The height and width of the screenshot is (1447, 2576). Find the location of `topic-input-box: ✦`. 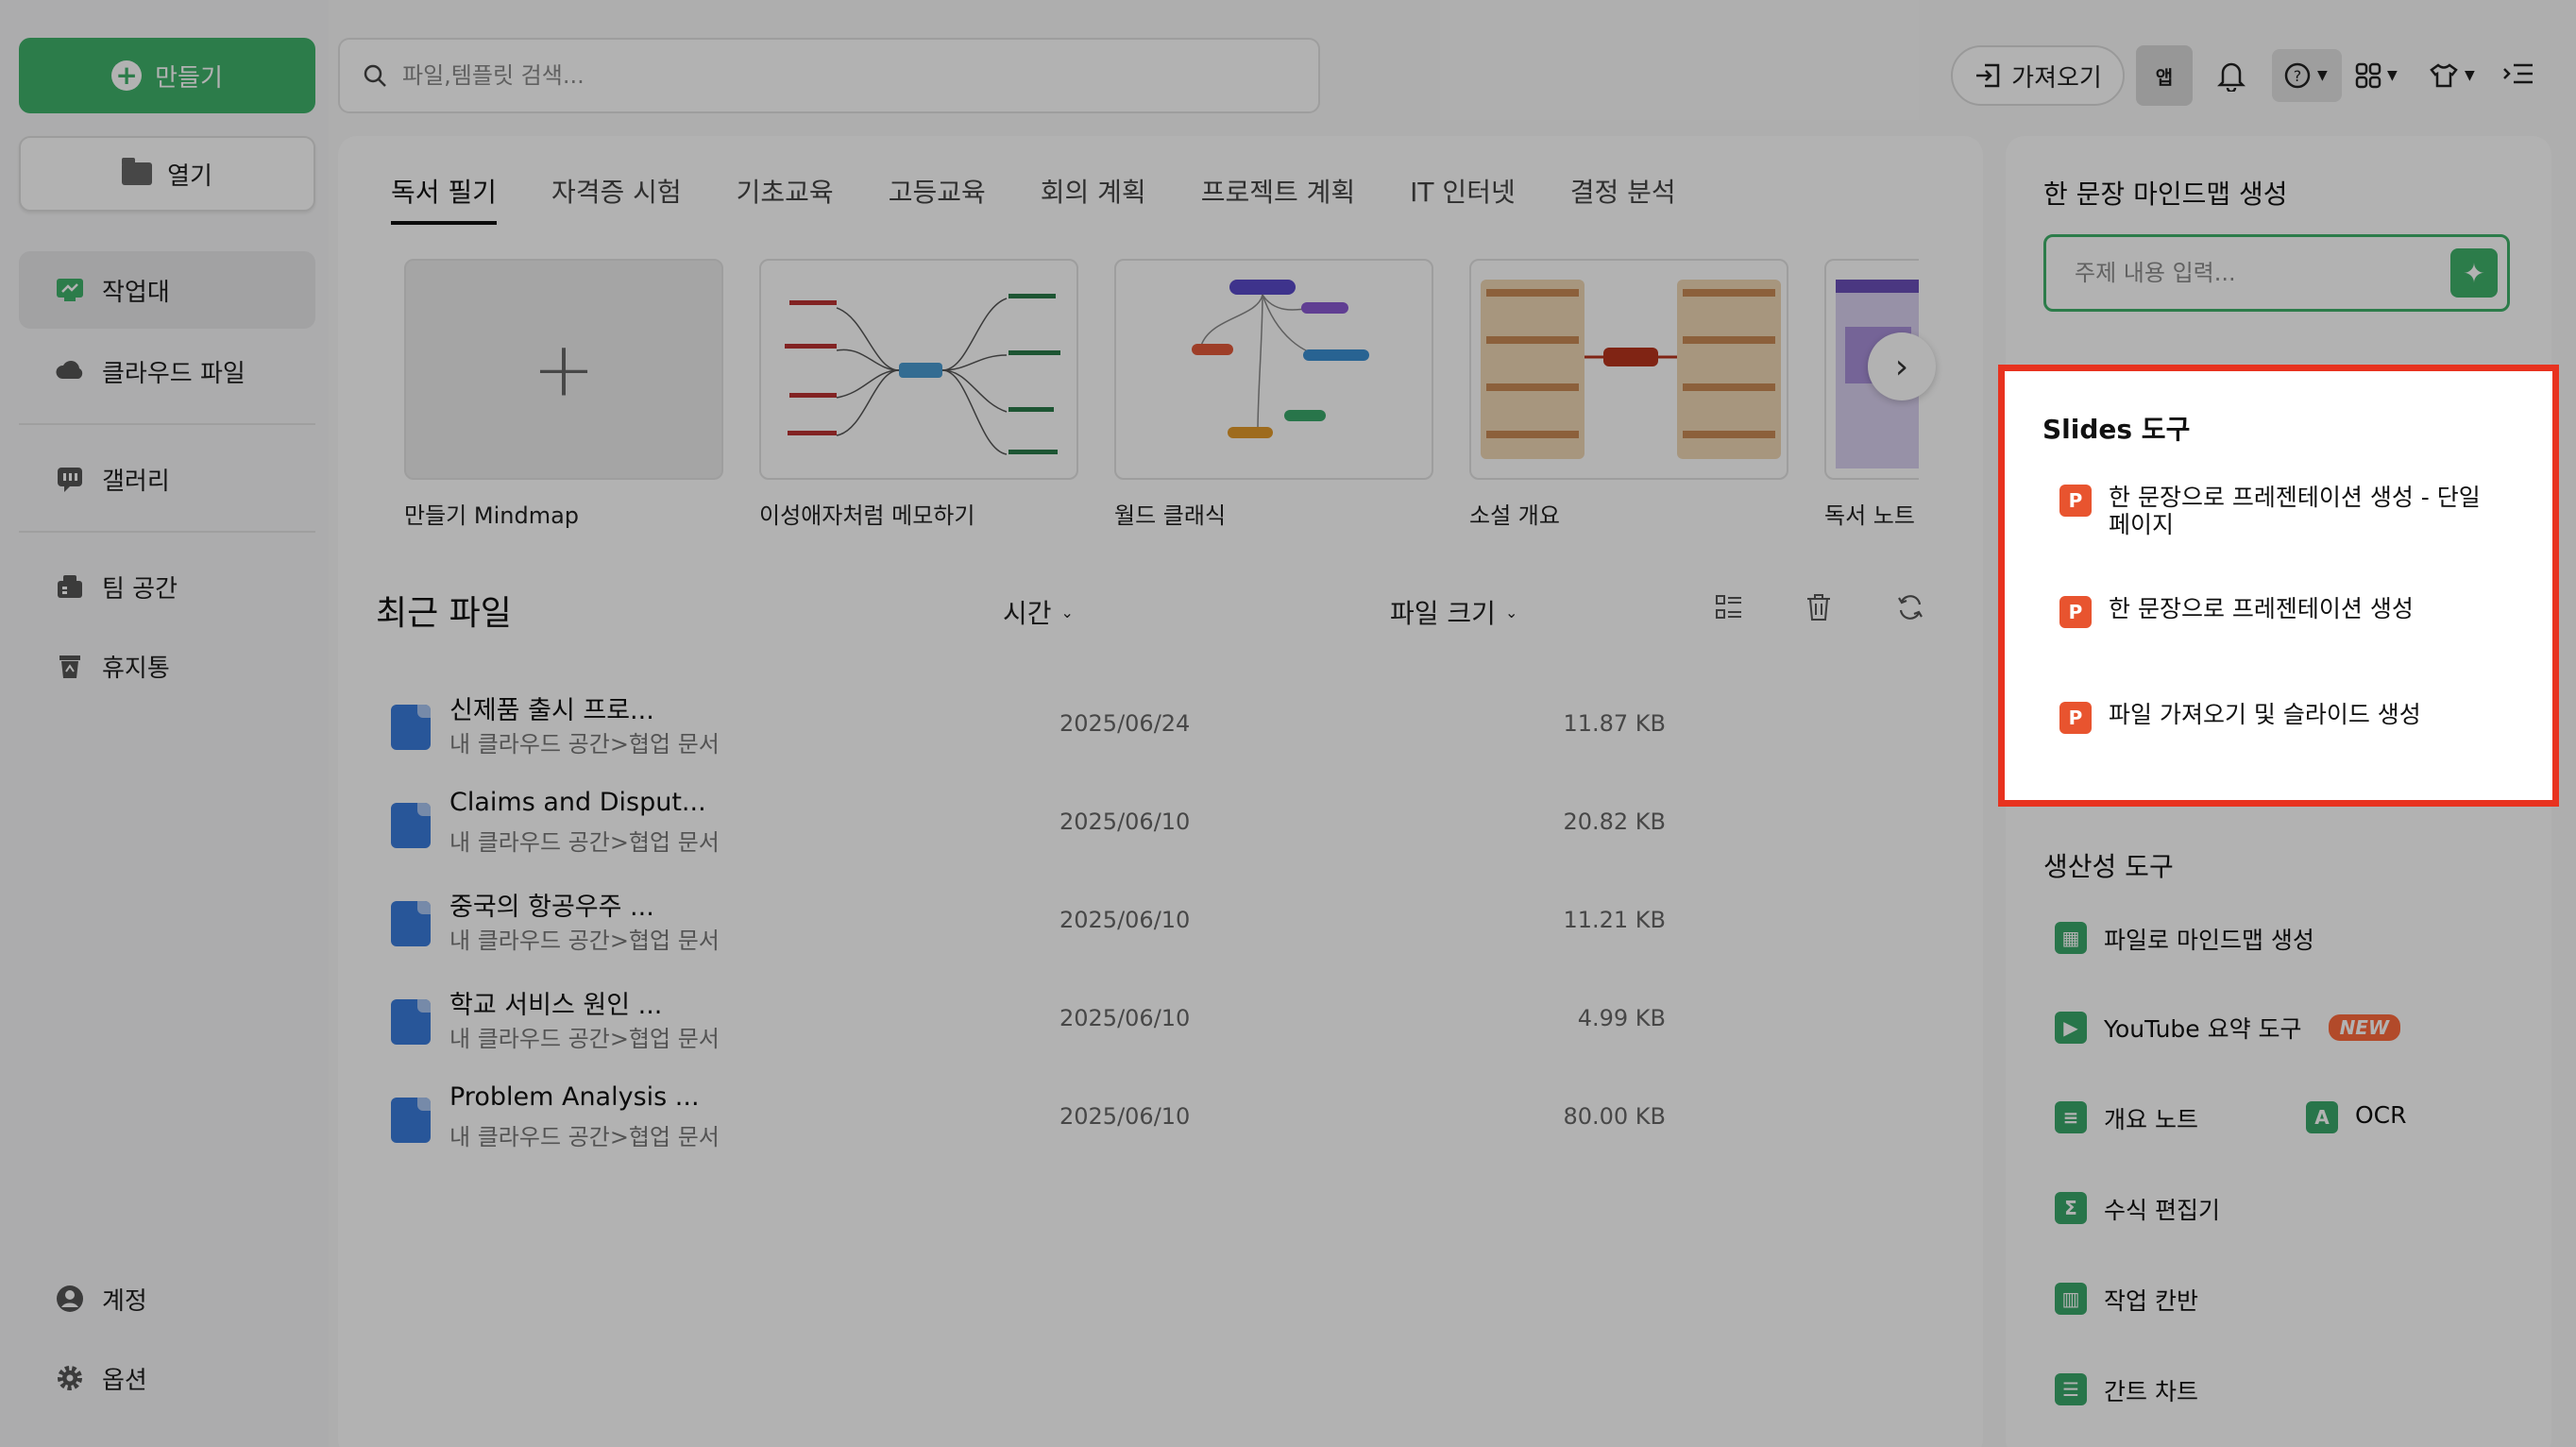

topic-input-box: ✦ is located at coordinates (2276, 273).